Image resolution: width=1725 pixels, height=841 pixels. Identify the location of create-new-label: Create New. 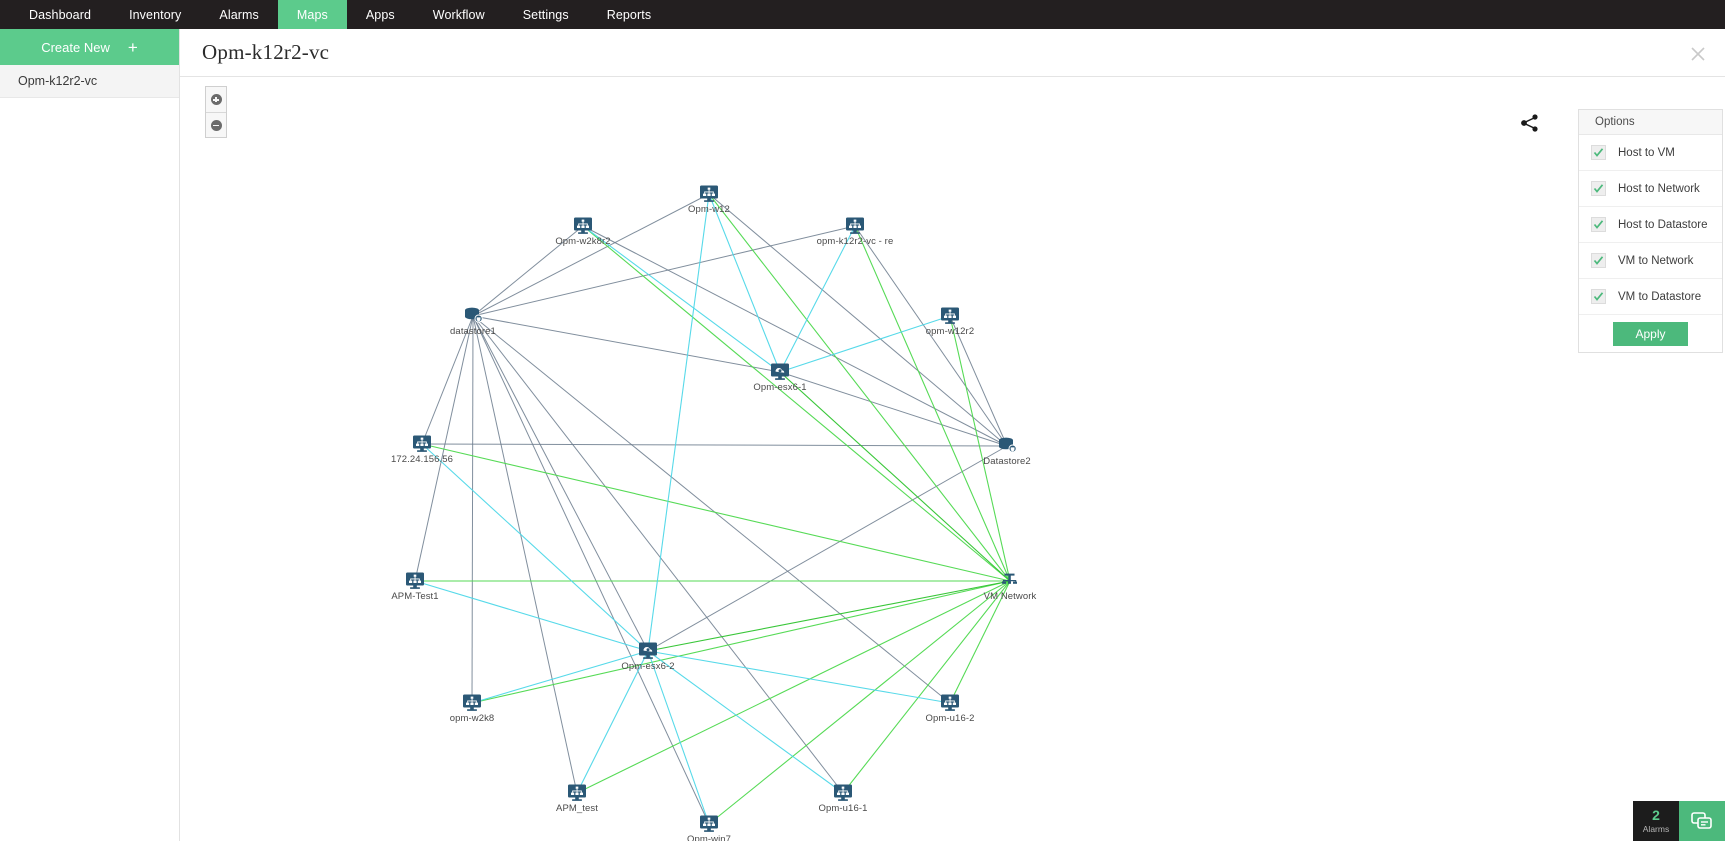
(75, 47).